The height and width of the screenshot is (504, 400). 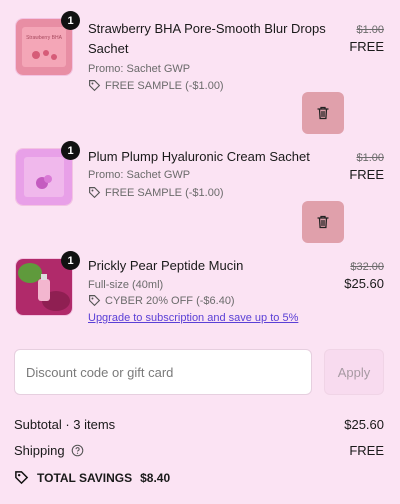 I want to click on subtotal-row: Subtotal · 3 items $25.60, so click(x=199, y=424).